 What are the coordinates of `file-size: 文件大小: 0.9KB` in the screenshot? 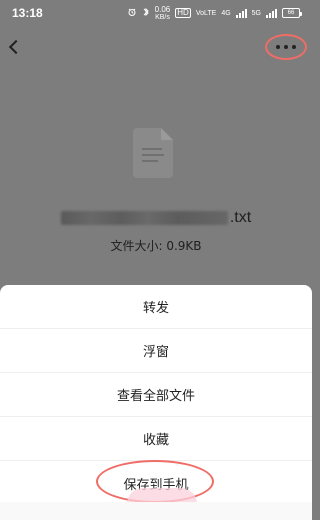 It's located at (156, 246).